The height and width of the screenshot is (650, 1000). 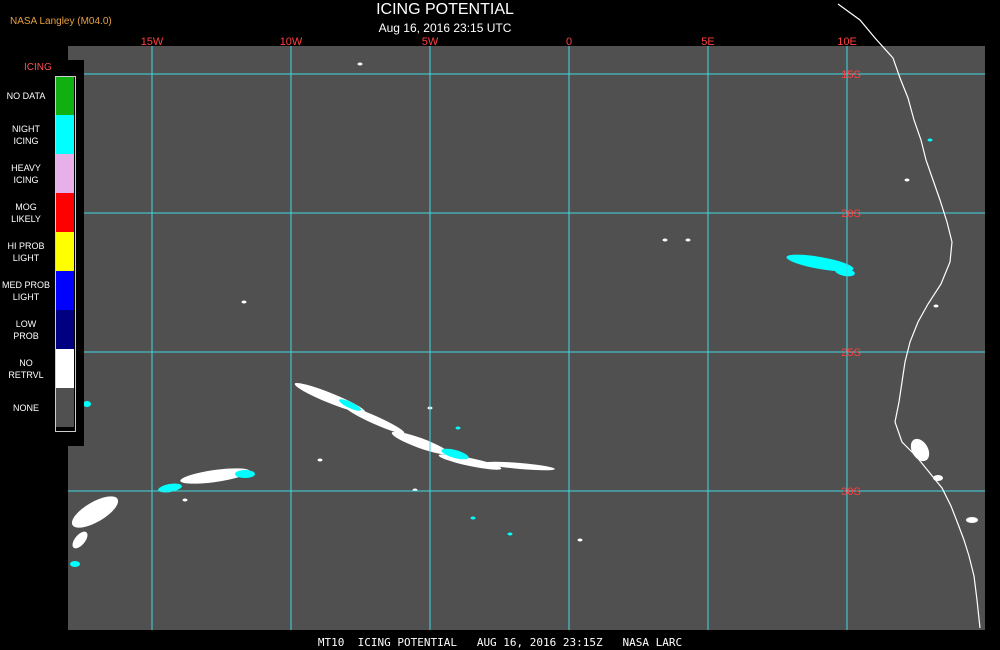 What do you see at coordinates (707, 42) in the screenshot?
I see `longitude-label: 5E` at bounding box center [707, 42].